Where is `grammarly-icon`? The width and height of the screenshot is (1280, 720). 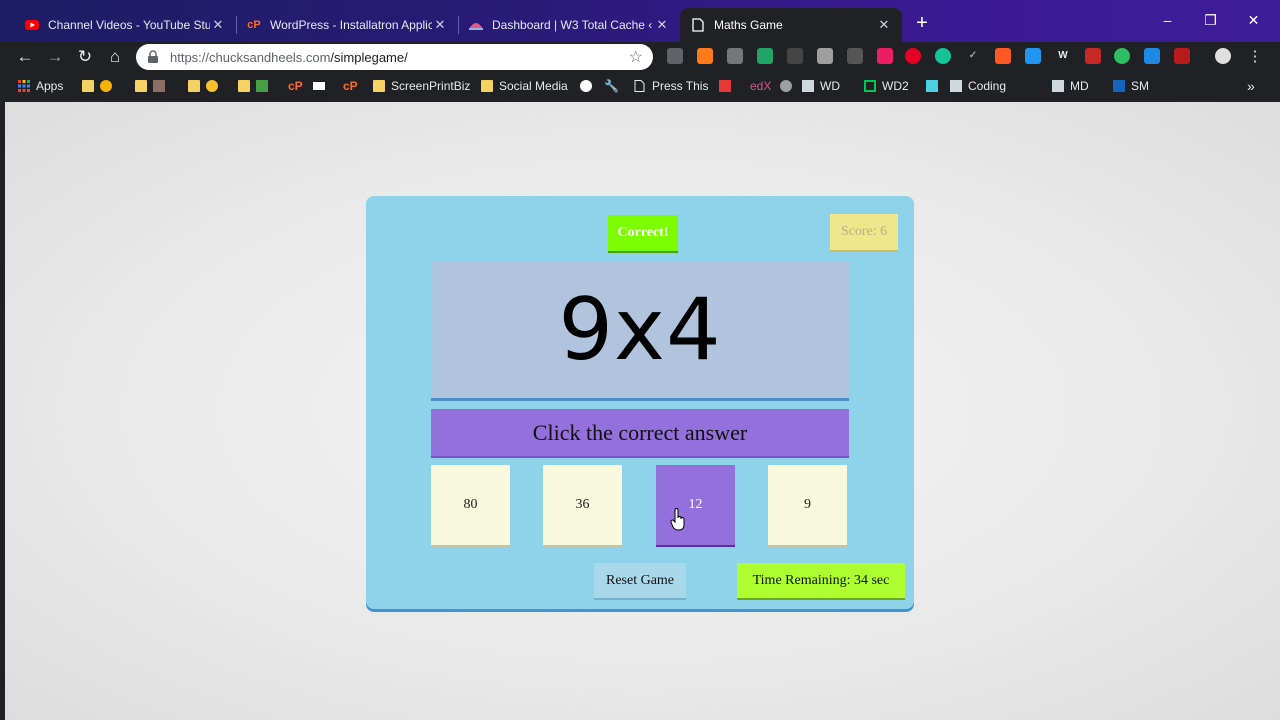 grammarly-icon is located at coordinates (943, 56).